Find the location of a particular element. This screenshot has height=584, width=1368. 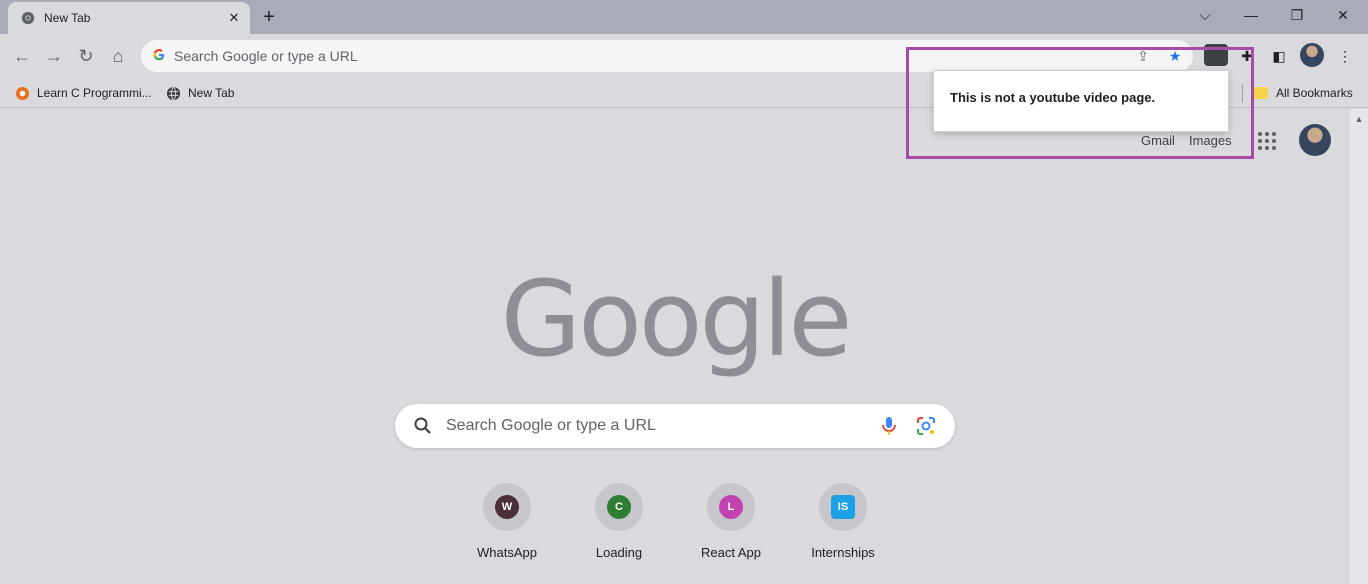

shortcut-tile: IS is located at coordinates (843, 507).